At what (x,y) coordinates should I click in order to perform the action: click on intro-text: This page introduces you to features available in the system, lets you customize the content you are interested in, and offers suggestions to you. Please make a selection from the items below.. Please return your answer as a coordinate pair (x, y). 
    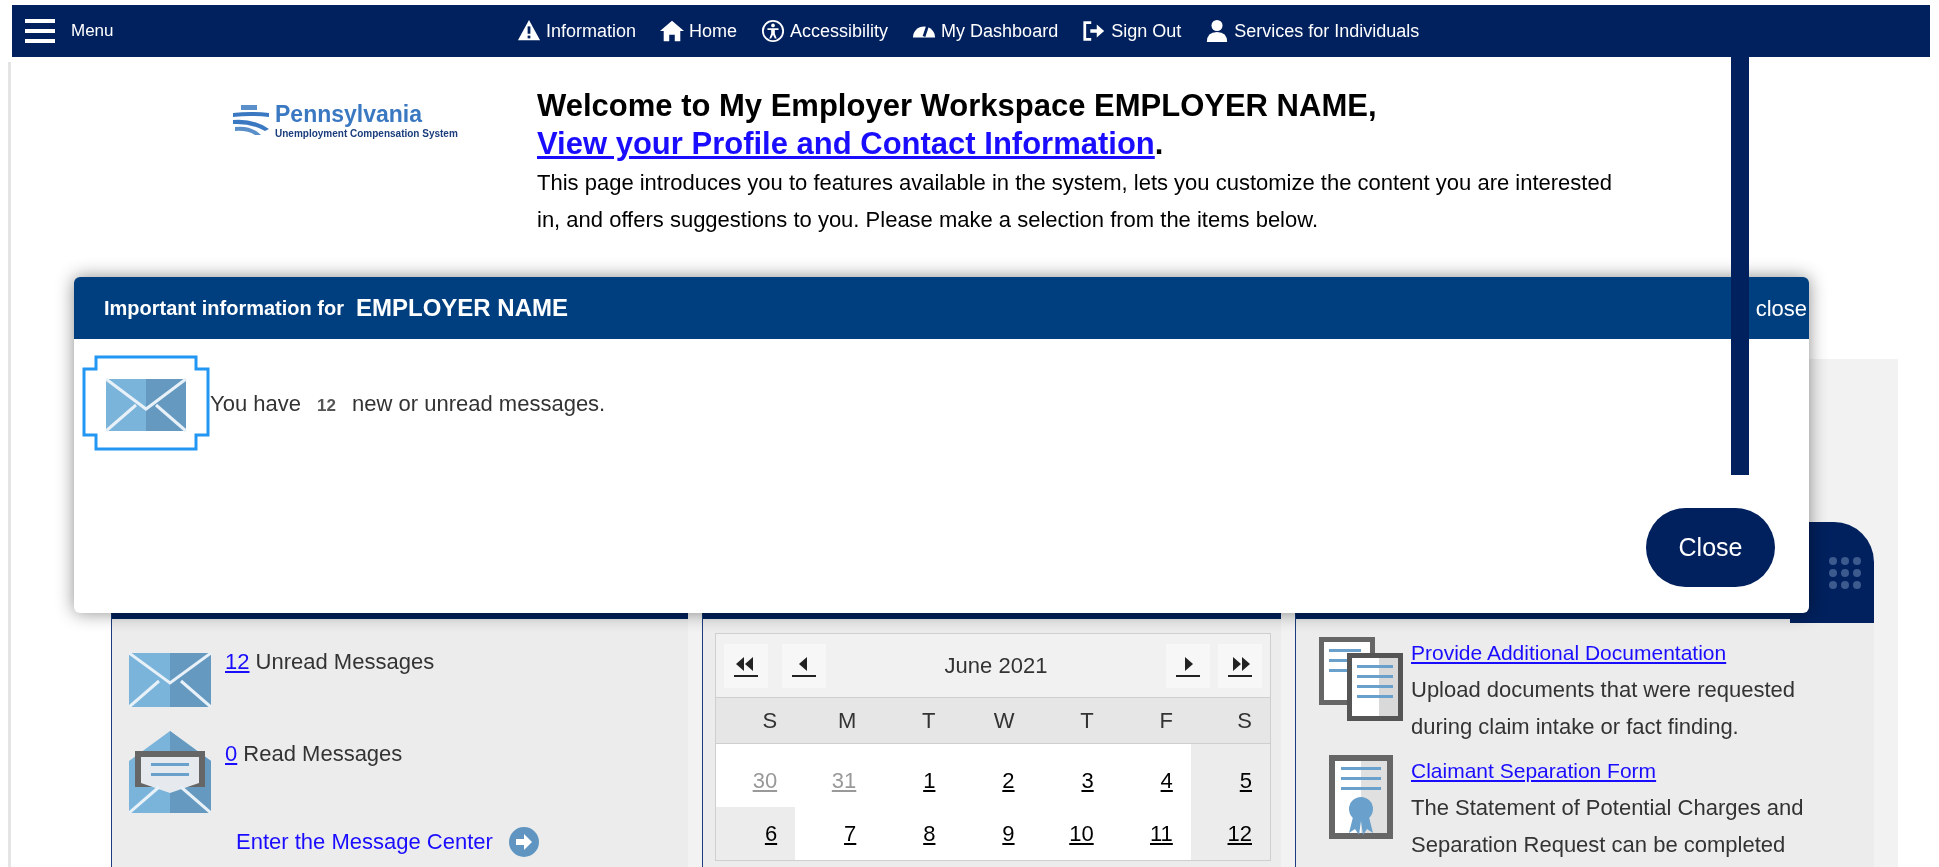
    Looking at the image, I should click on (1075, 201).